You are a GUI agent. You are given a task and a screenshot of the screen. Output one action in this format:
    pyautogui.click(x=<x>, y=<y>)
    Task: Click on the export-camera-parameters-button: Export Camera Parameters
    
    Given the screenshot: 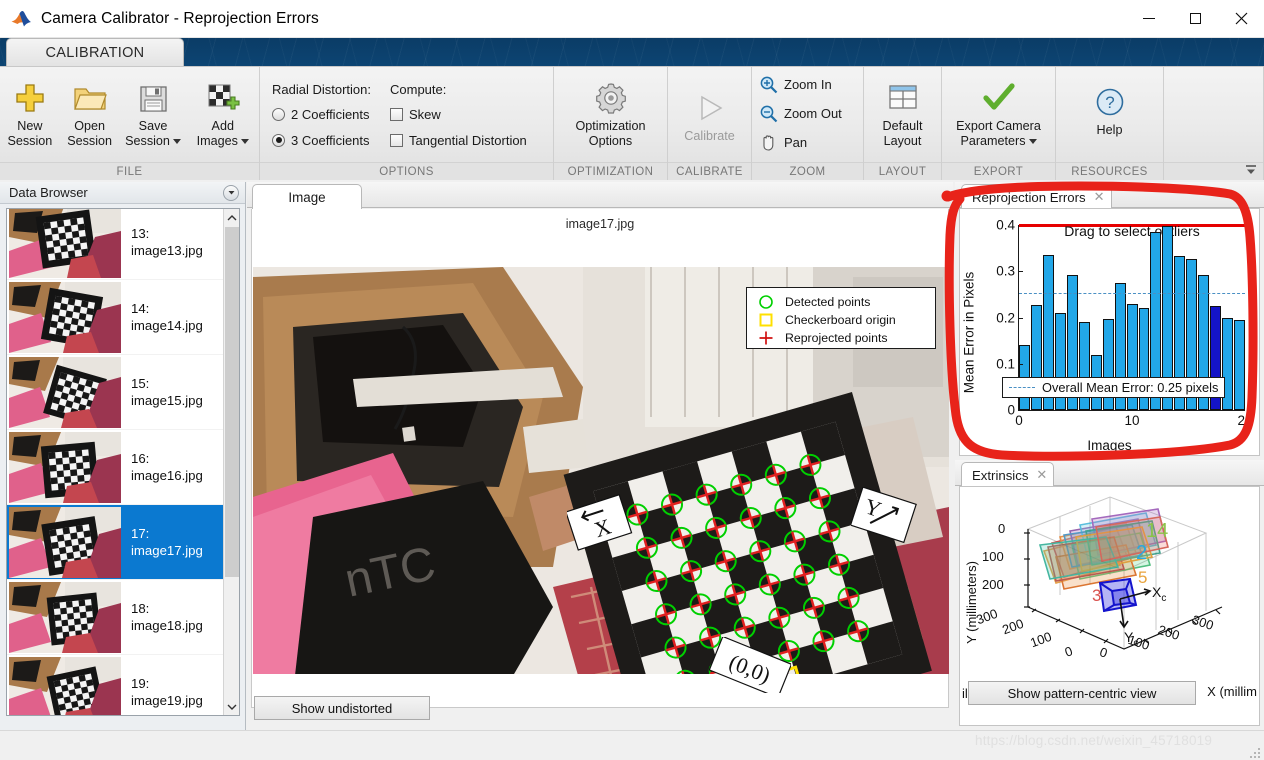 What is the action you would take?
    pyautogui.click(x=999, y=111)
    